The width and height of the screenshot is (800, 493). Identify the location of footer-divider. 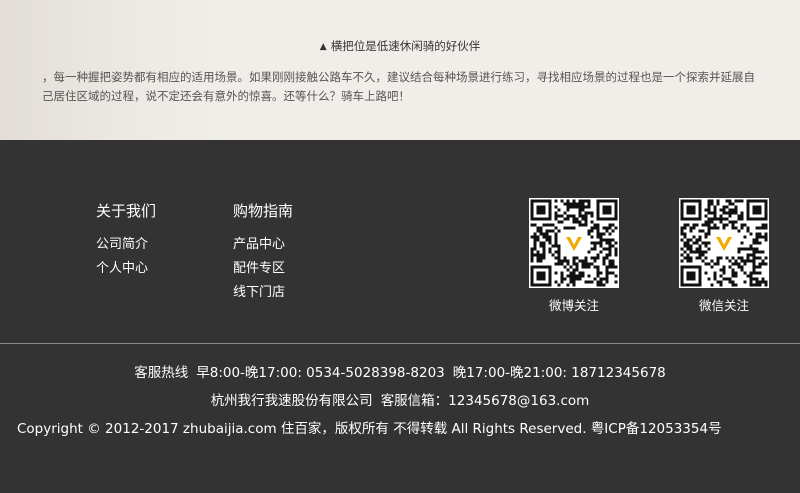
(400, 343).